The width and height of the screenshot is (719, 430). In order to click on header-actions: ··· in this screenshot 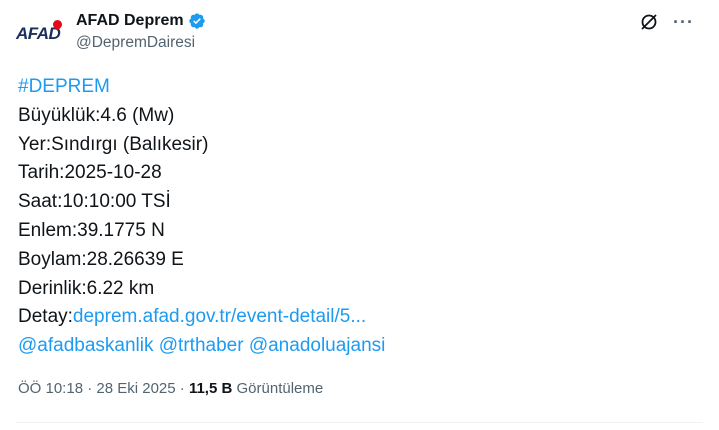, I will do `click(666, 22)`.